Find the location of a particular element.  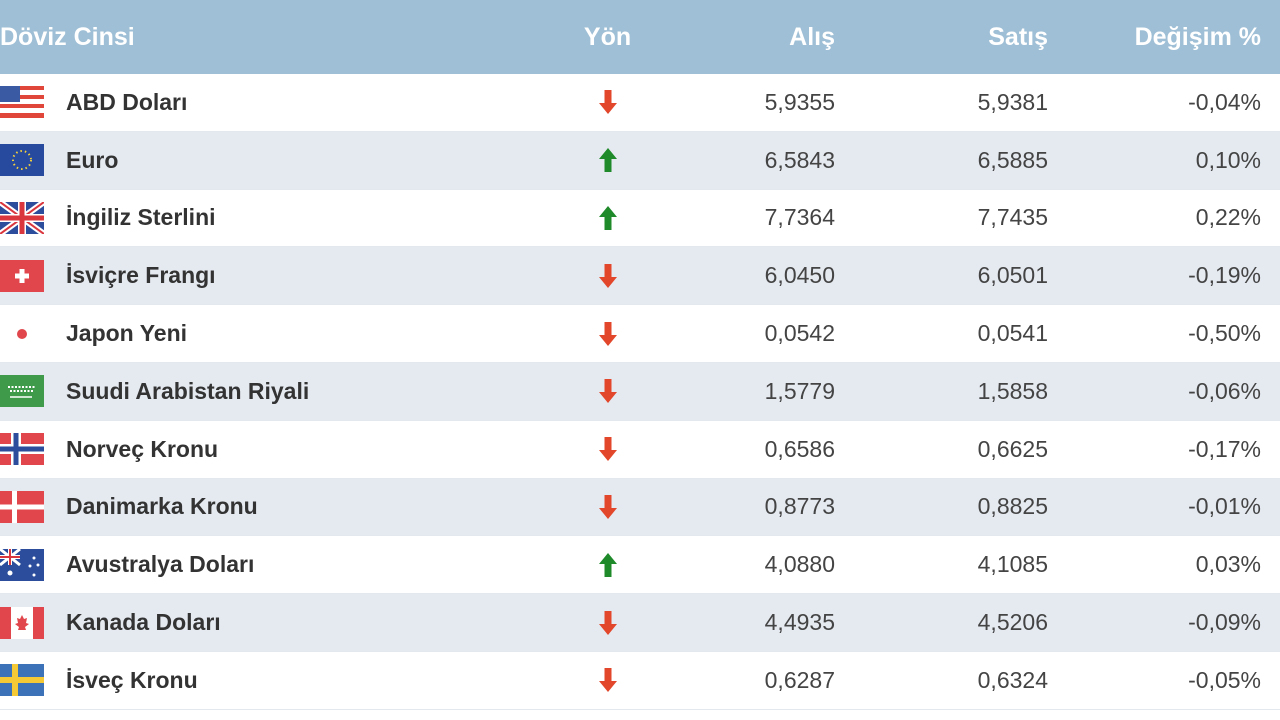

change-percent: -0,09% is located at coordinates (1224, 622).